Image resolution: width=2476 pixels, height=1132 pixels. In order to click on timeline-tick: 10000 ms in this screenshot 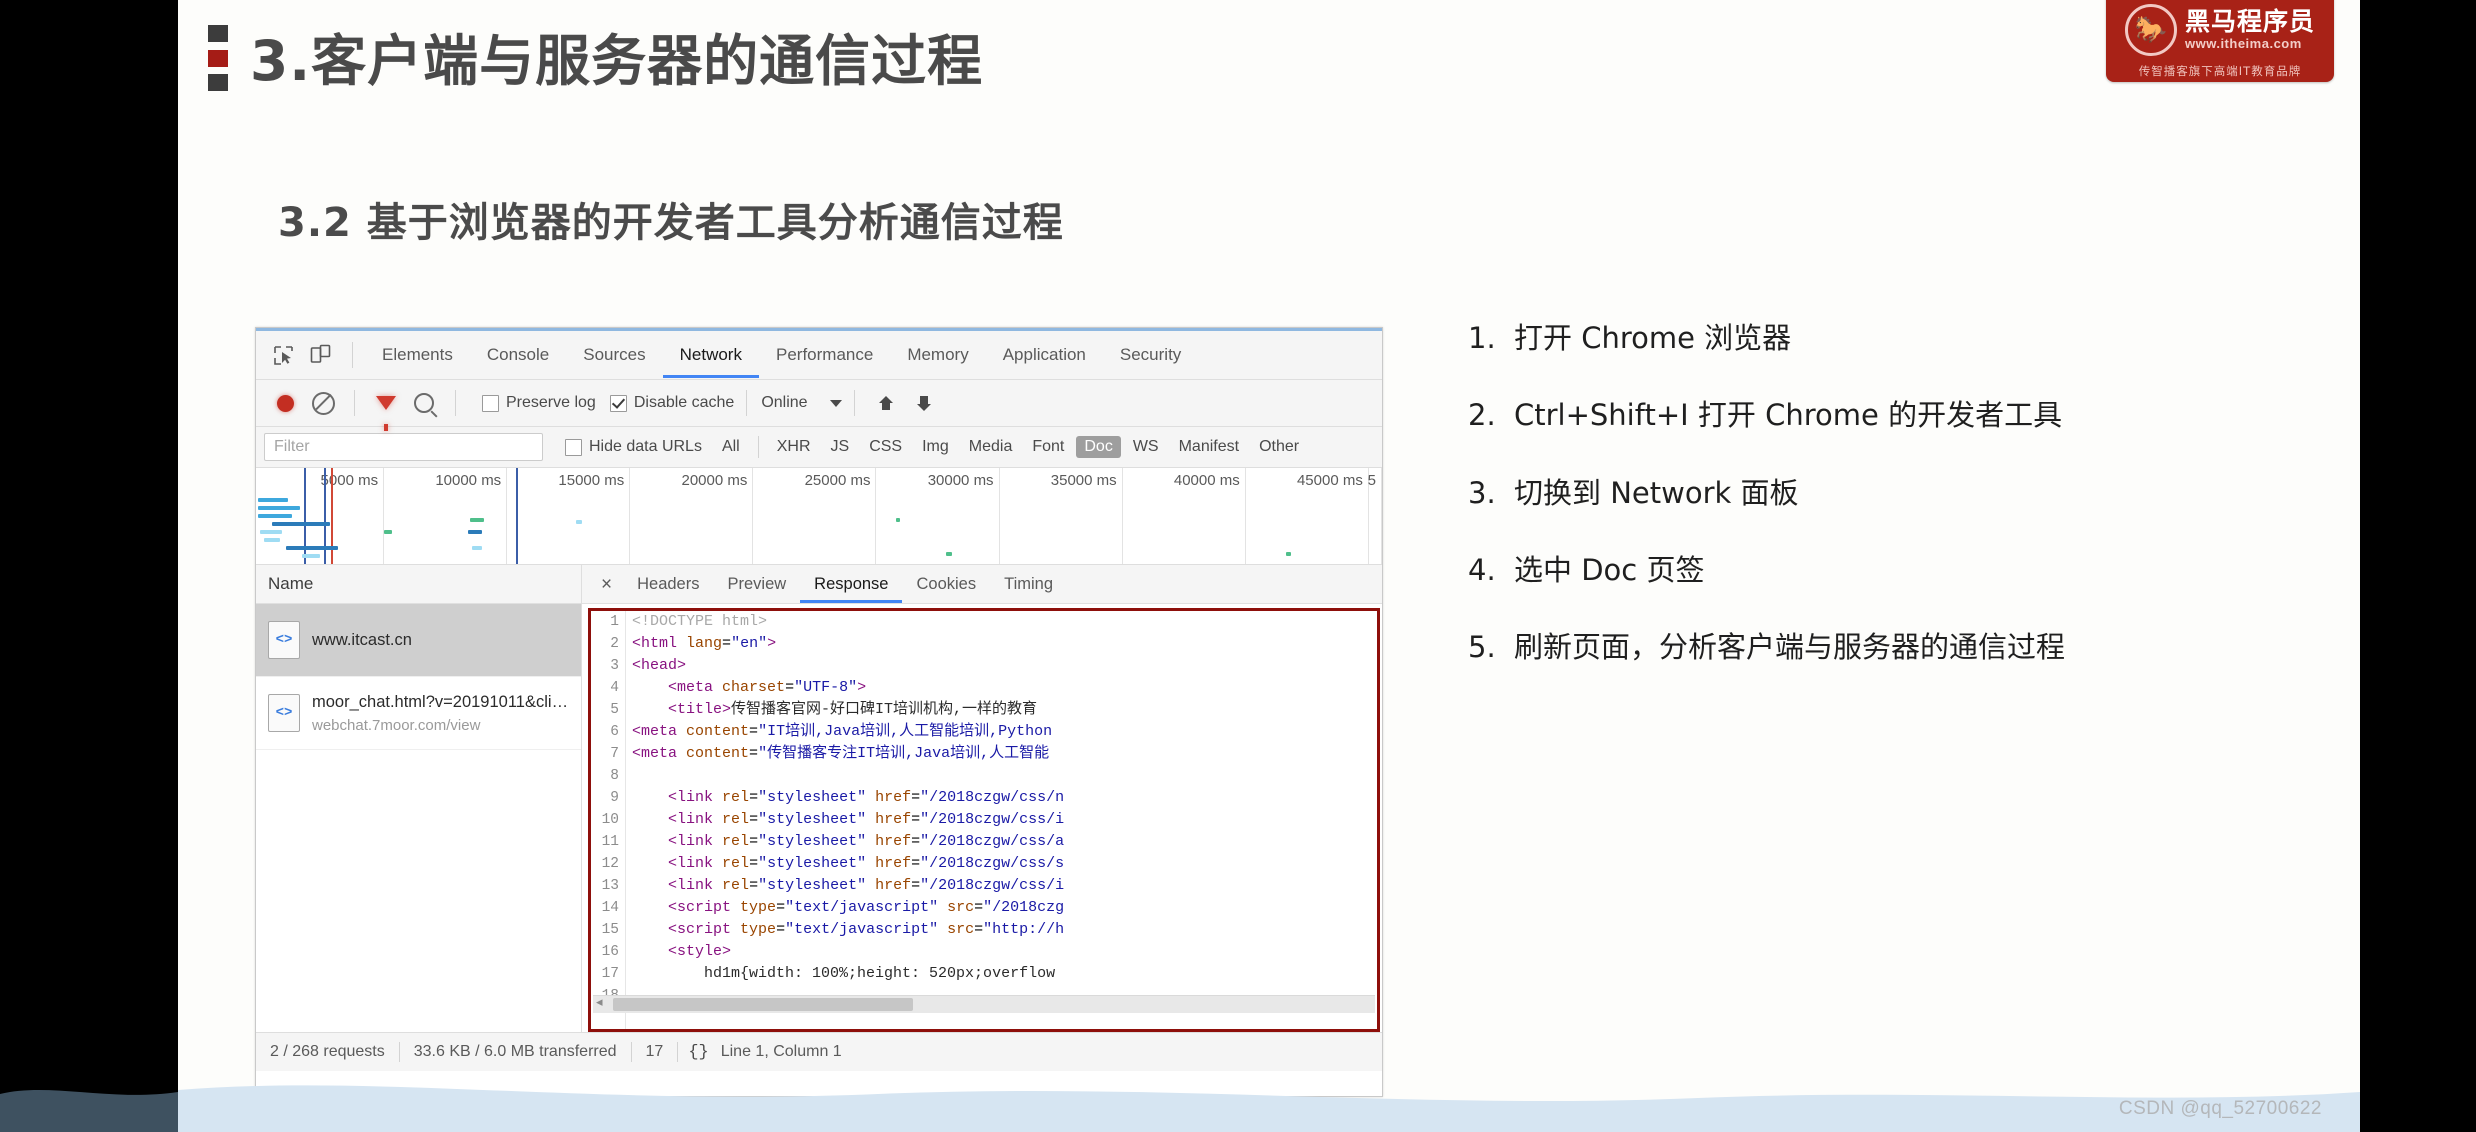, I will do `click(468, 480)`.